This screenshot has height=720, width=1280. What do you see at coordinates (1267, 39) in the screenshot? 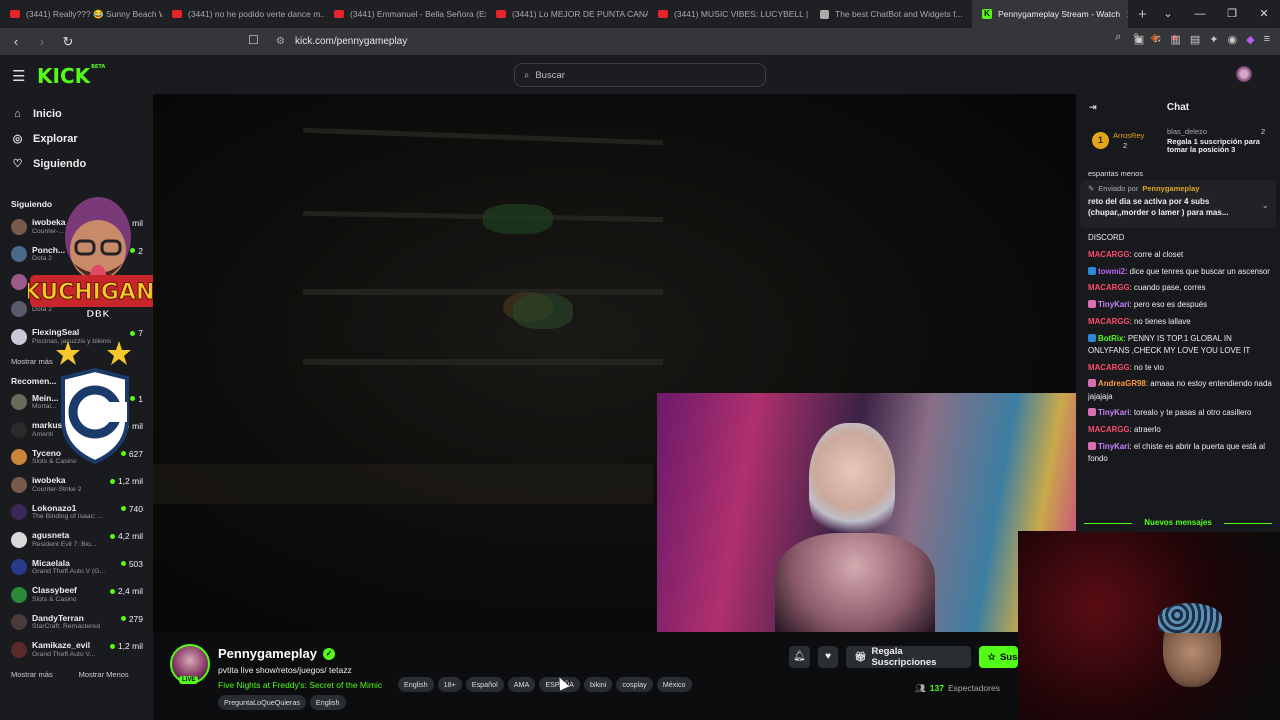
I see `menu-icon: ≡` at bounding box center [1267, 39].